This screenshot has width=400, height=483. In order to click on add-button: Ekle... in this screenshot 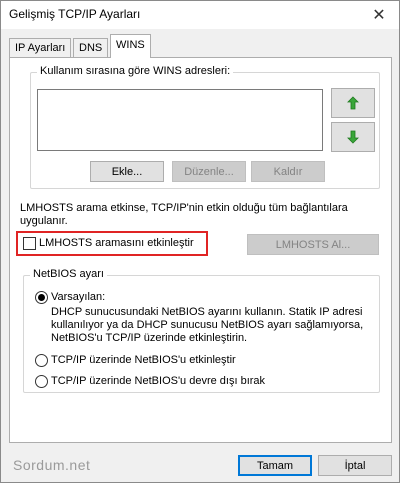, I will do `click(127, 171)`.